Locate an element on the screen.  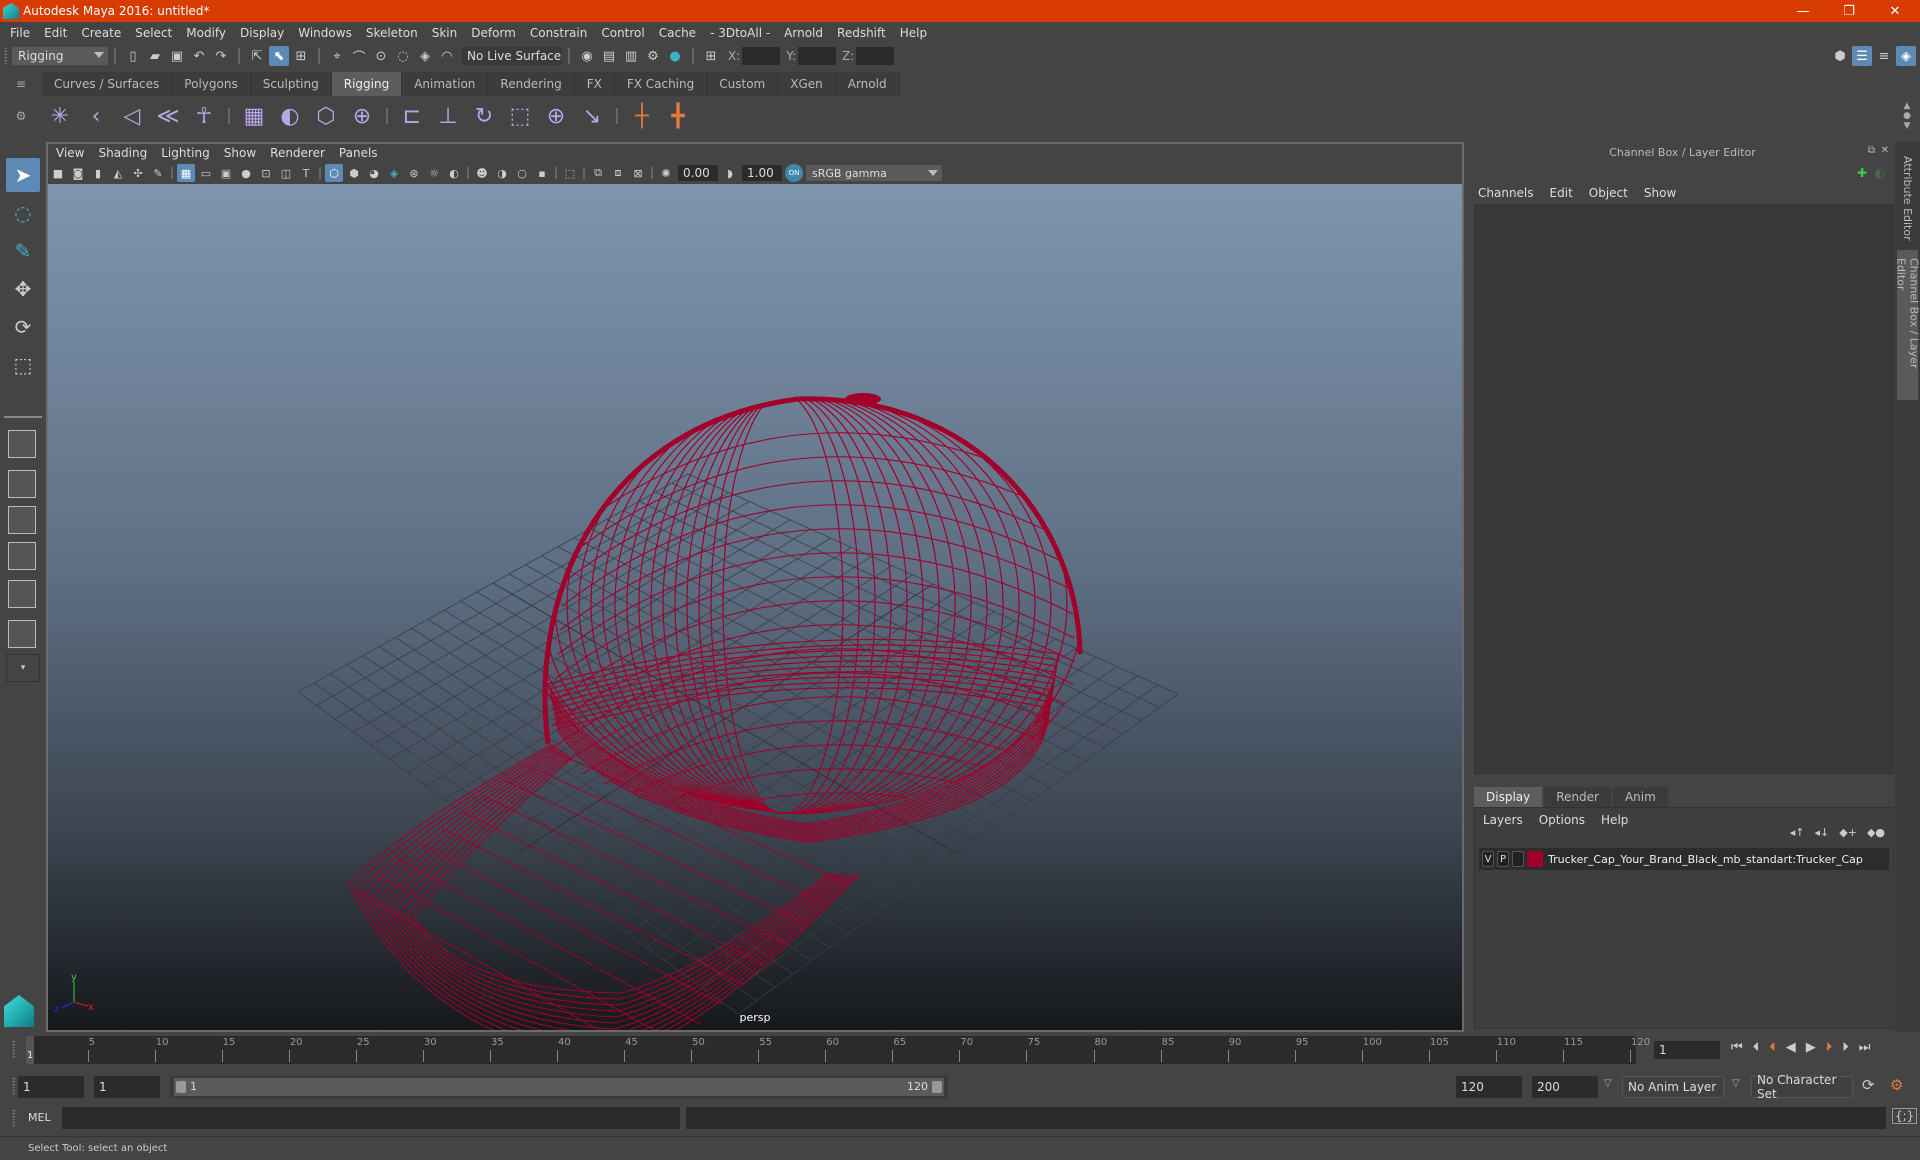
color-space-dropdown: sRGB gamma is located at coordinates (874, 173).